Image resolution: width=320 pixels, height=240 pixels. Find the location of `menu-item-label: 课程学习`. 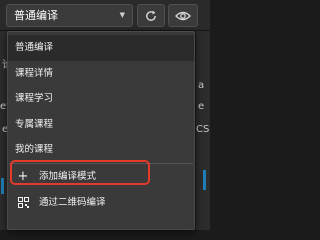

menu-item-label: 课程学习 is located at coordinates (34, 98).